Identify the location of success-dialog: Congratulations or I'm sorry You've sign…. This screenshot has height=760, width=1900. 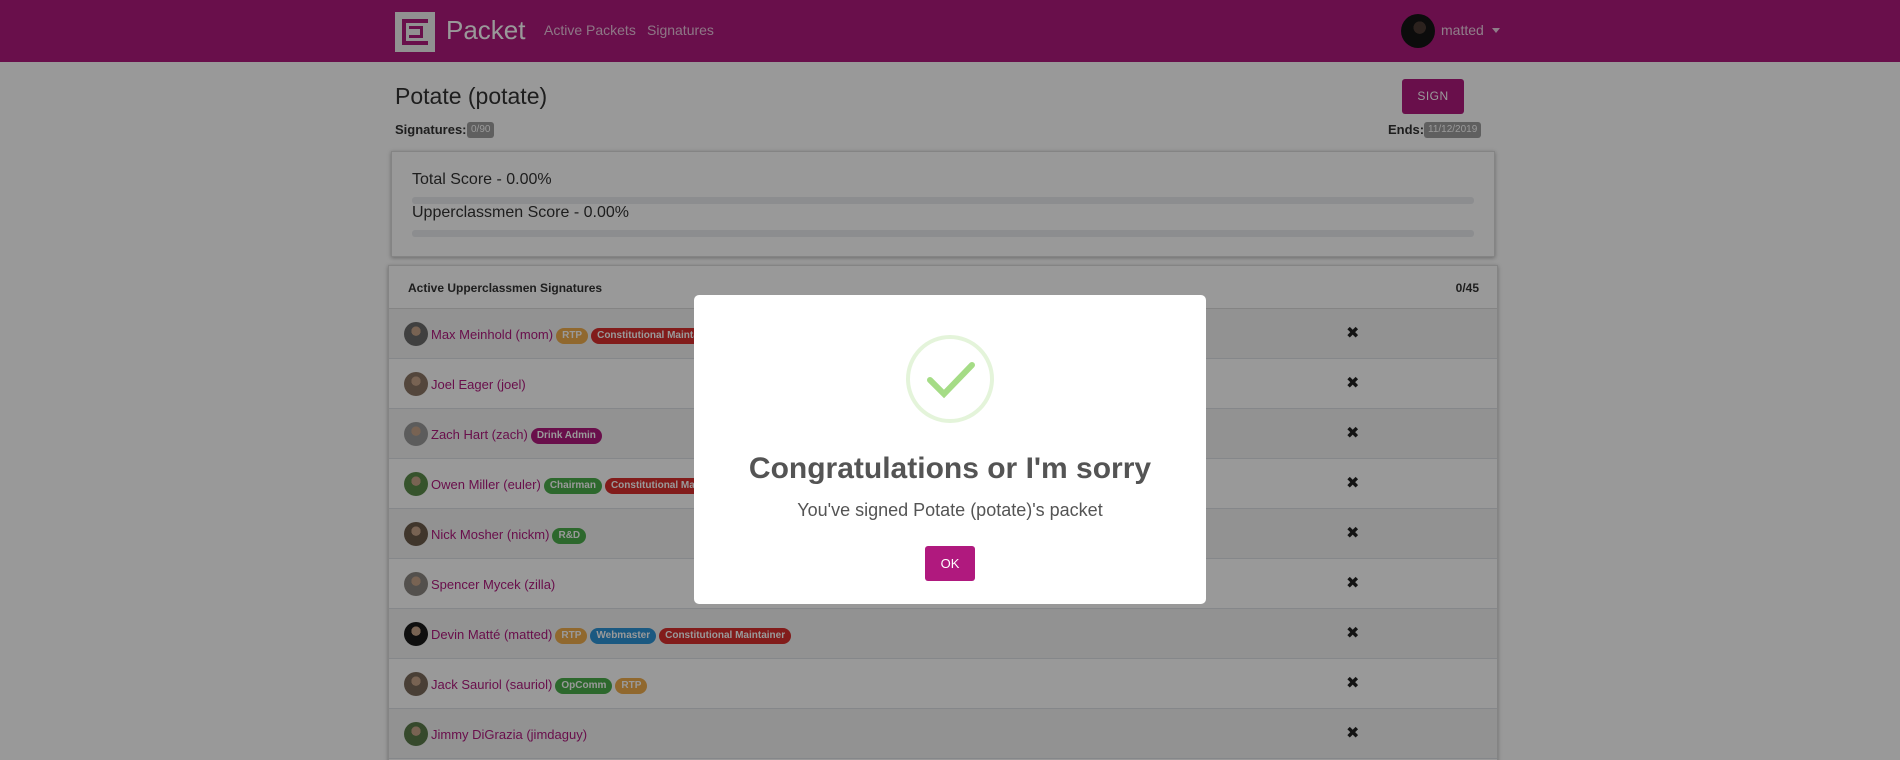
(950, 449).